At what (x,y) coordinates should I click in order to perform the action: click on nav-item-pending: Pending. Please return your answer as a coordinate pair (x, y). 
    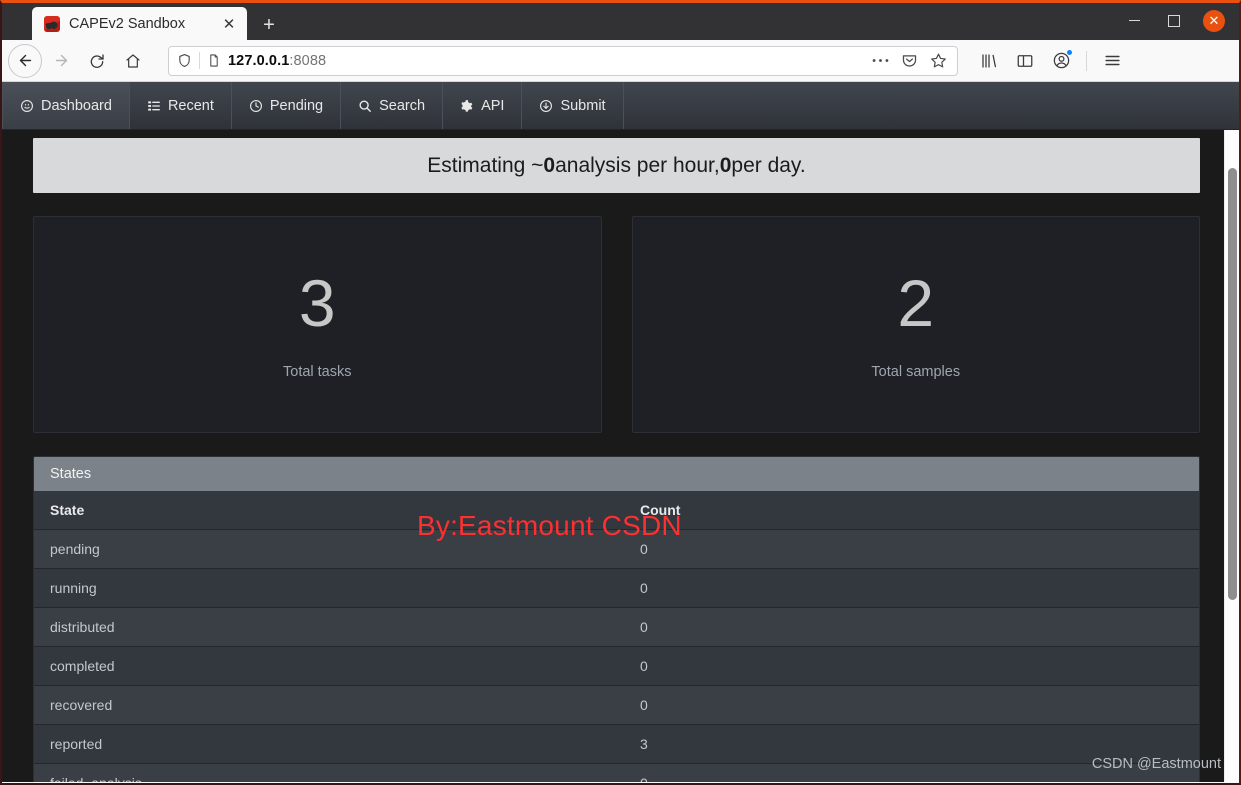
    Looking at the image, I should click on (287, 105).